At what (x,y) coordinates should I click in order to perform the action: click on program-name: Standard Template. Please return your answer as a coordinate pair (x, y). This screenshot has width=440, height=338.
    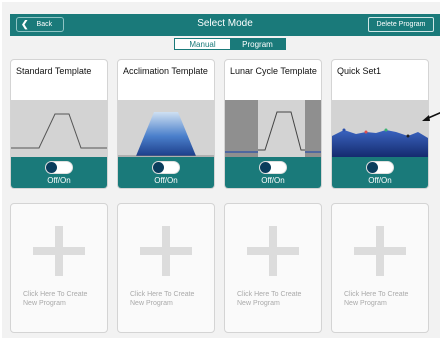
    Looking at the image, I should click on (54, 71).